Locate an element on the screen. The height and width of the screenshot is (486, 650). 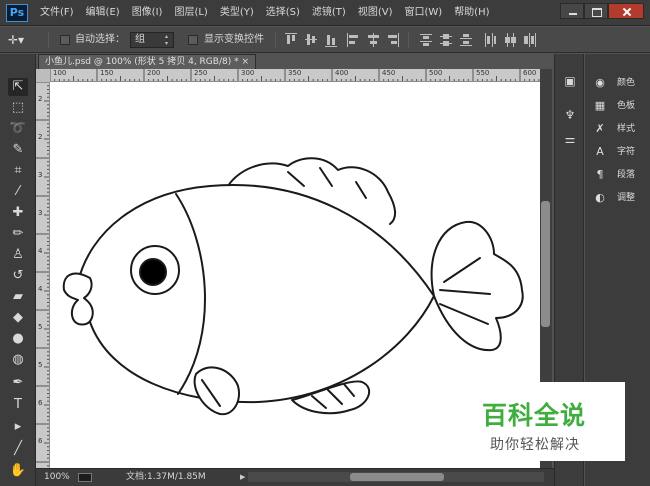
align-hcenter-icon is located at coordinates (373, 40).